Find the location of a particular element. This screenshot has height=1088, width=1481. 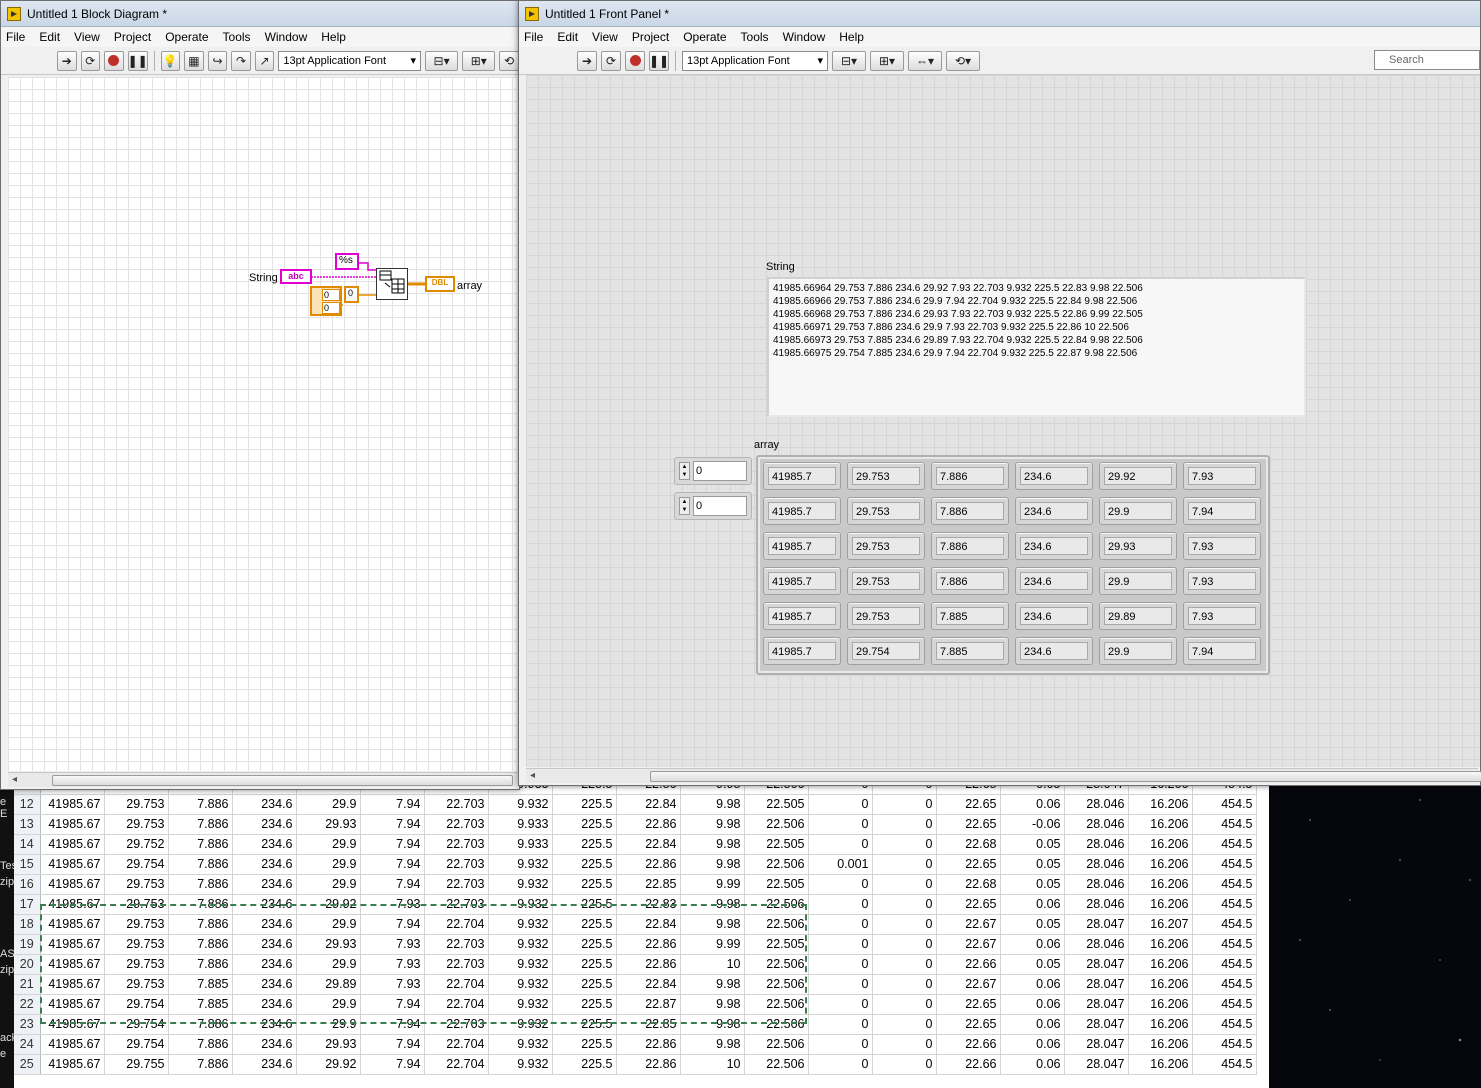

row-header: 23 is located at coordinates (27, 1024).